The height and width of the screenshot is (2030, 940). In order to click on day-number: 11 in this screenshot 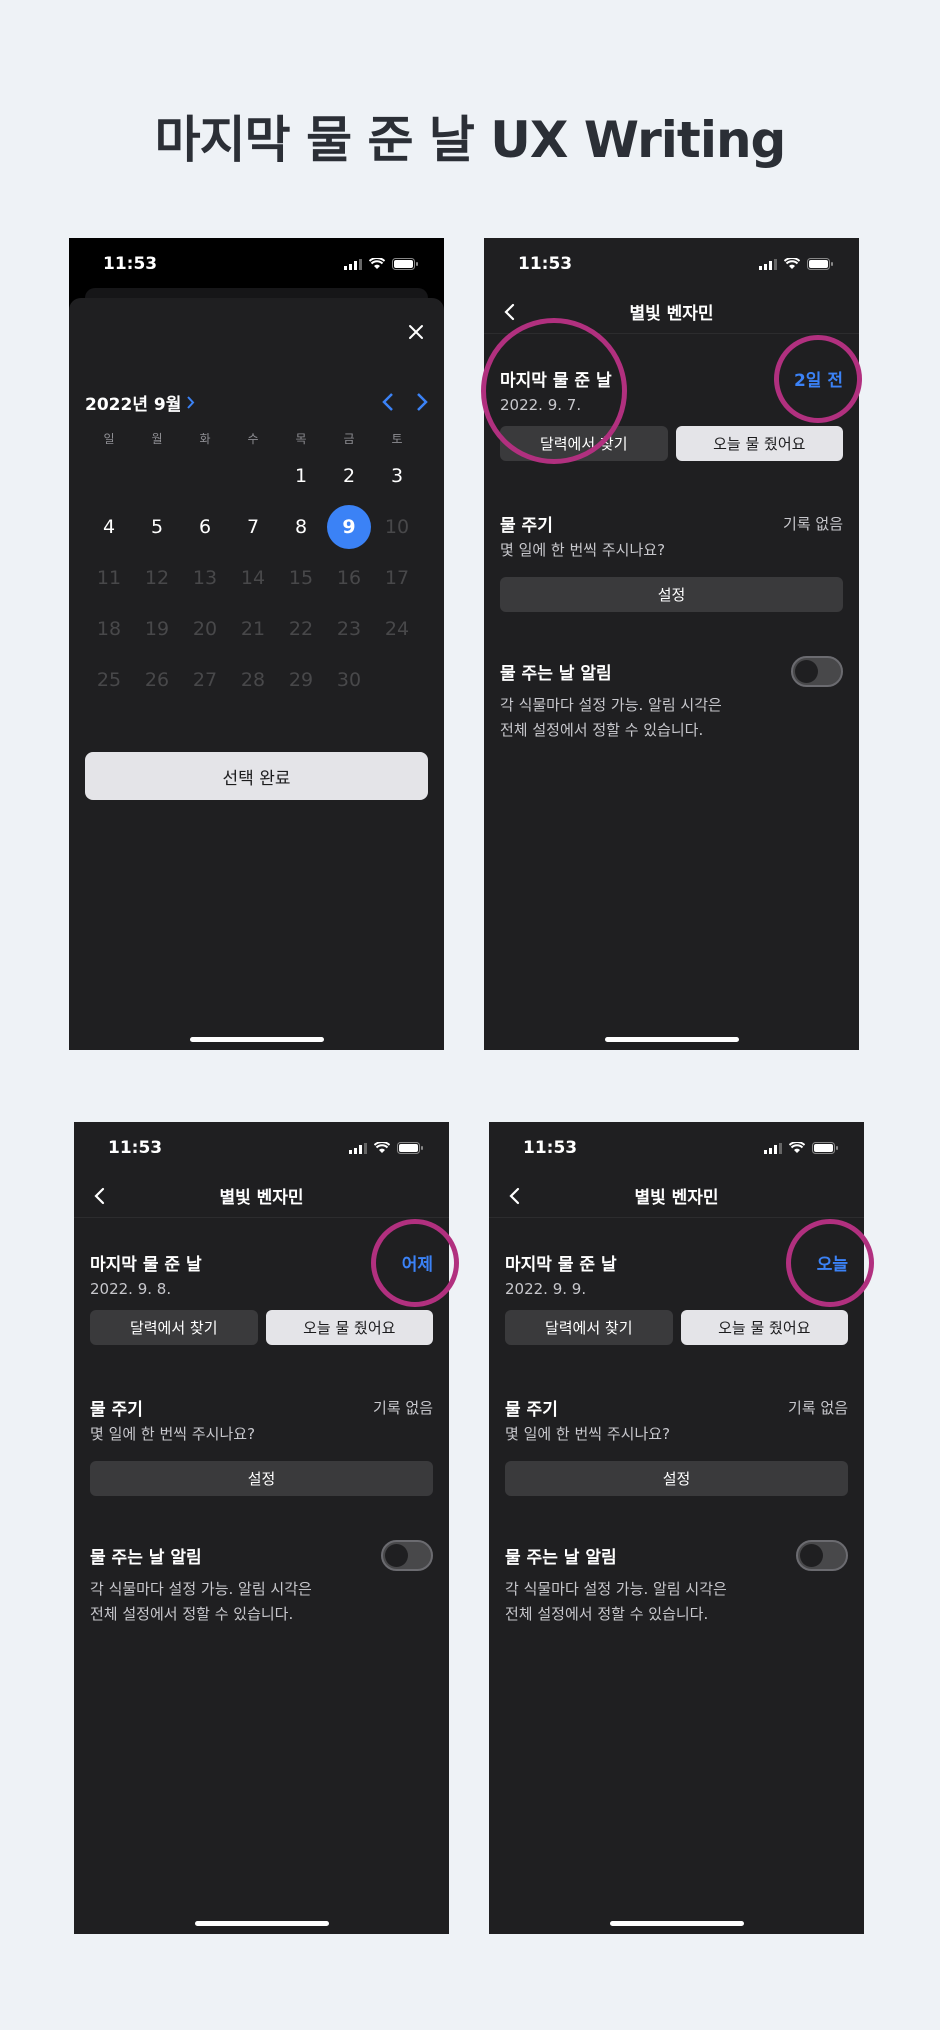, I will do `click(109, 577)`.